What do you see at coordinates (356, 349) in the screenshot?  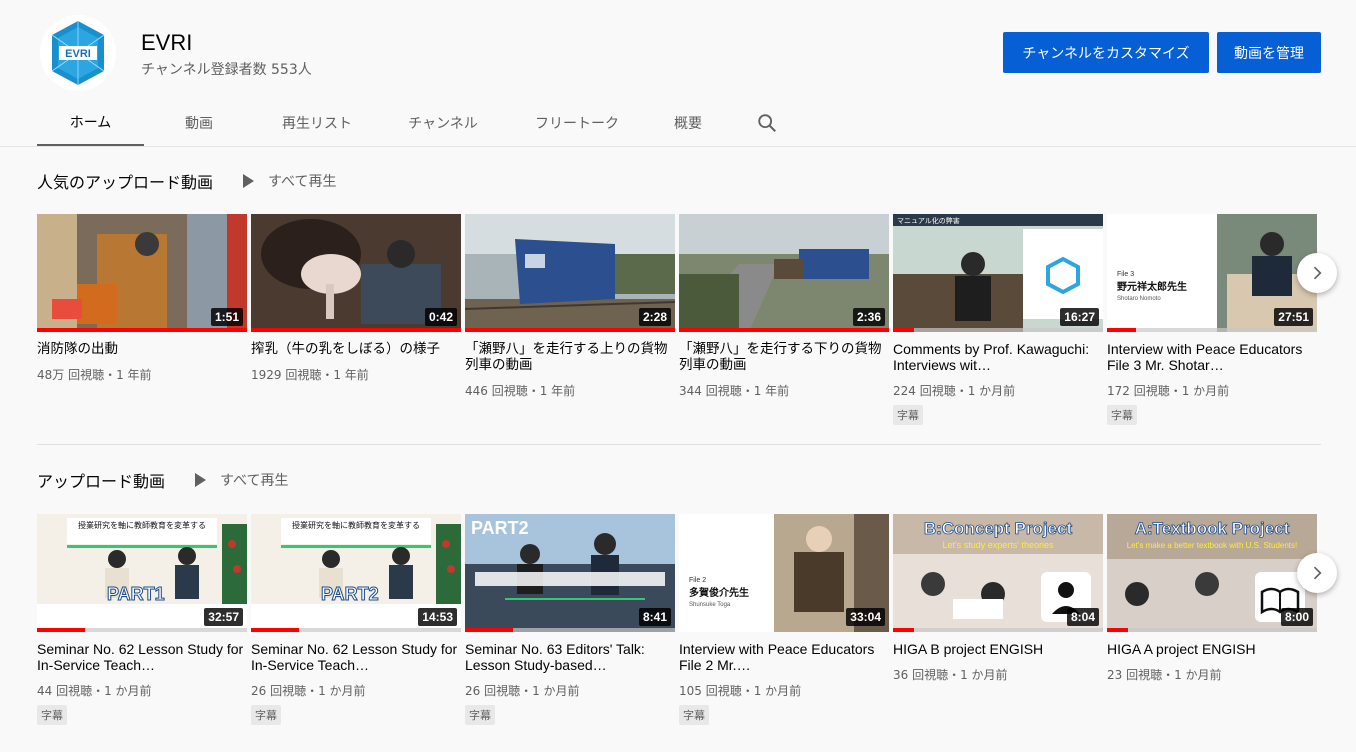 I see `video-title: 搾乳（牛の乳をしぼる）の様子` at bounding box center [356, 349].